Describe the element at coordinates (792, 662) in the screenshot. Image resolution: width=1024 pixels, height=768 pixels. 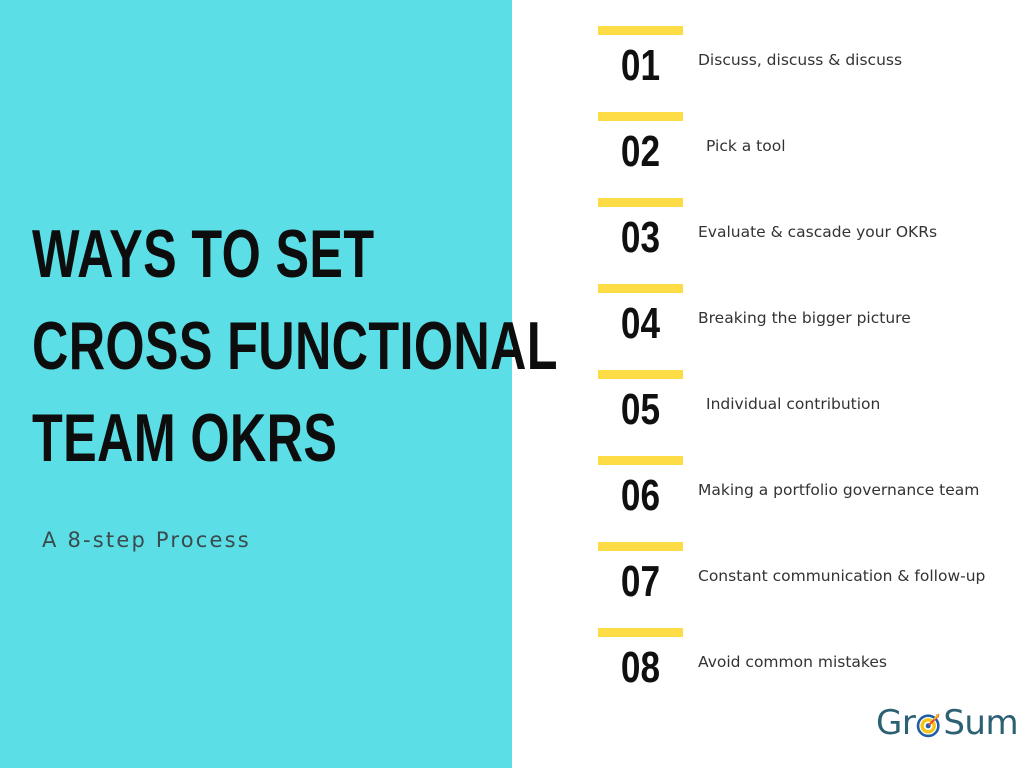
I see `step-label: Avoid common mistakes` at that location.